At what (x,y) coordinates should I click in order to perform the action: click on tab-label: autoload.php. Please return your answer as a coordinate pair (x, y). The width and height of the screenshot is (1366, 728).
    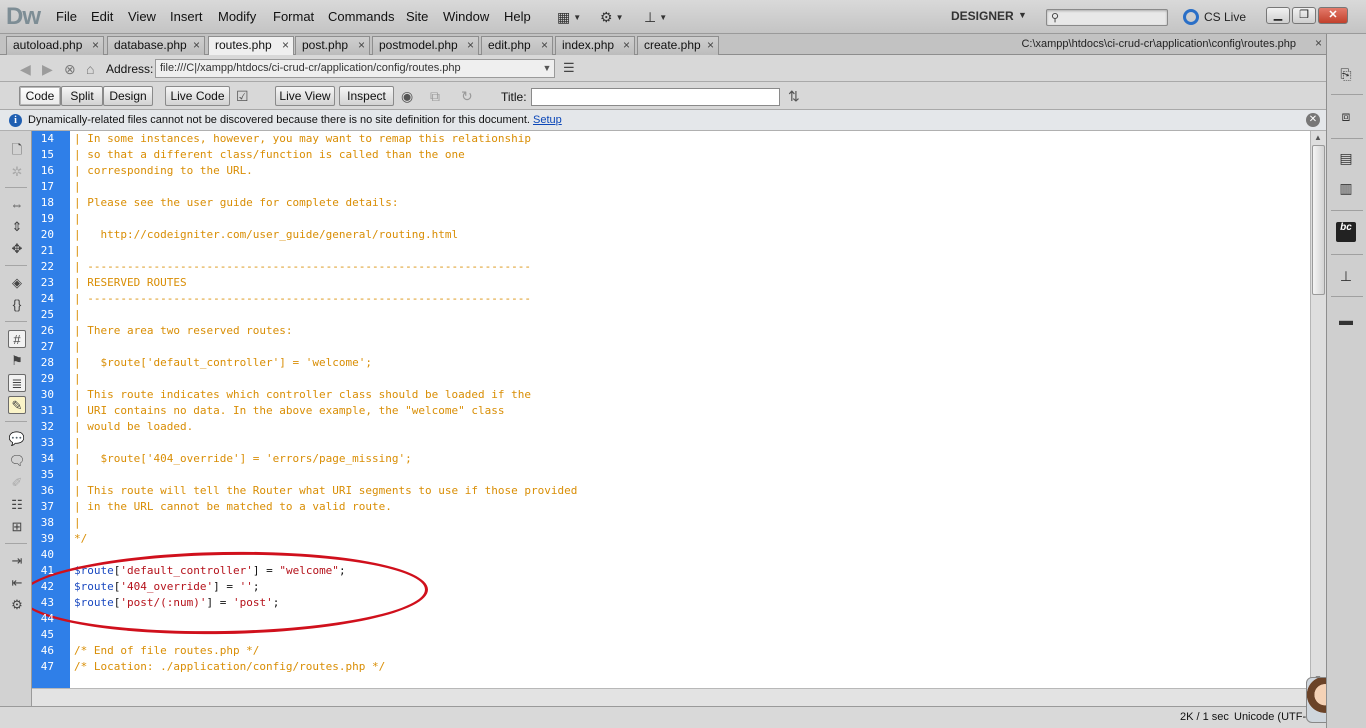
    Looking at the image, I should click on (48, 45).